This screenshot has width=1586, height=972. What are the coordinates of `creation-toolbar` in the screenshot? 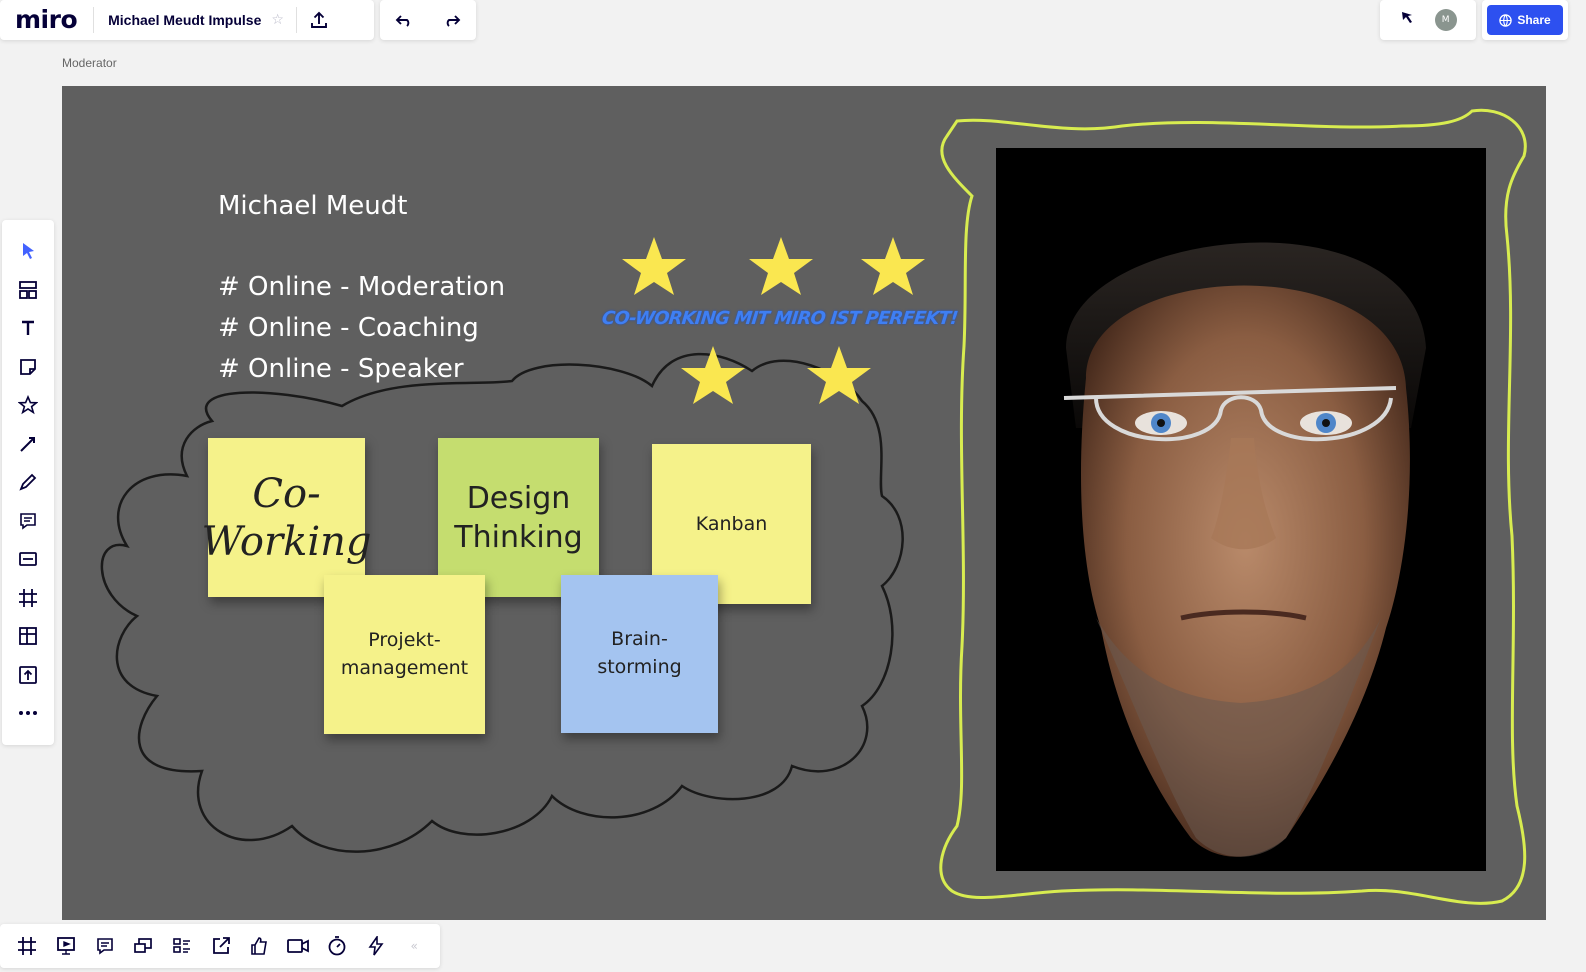 It's located at (28, 482).